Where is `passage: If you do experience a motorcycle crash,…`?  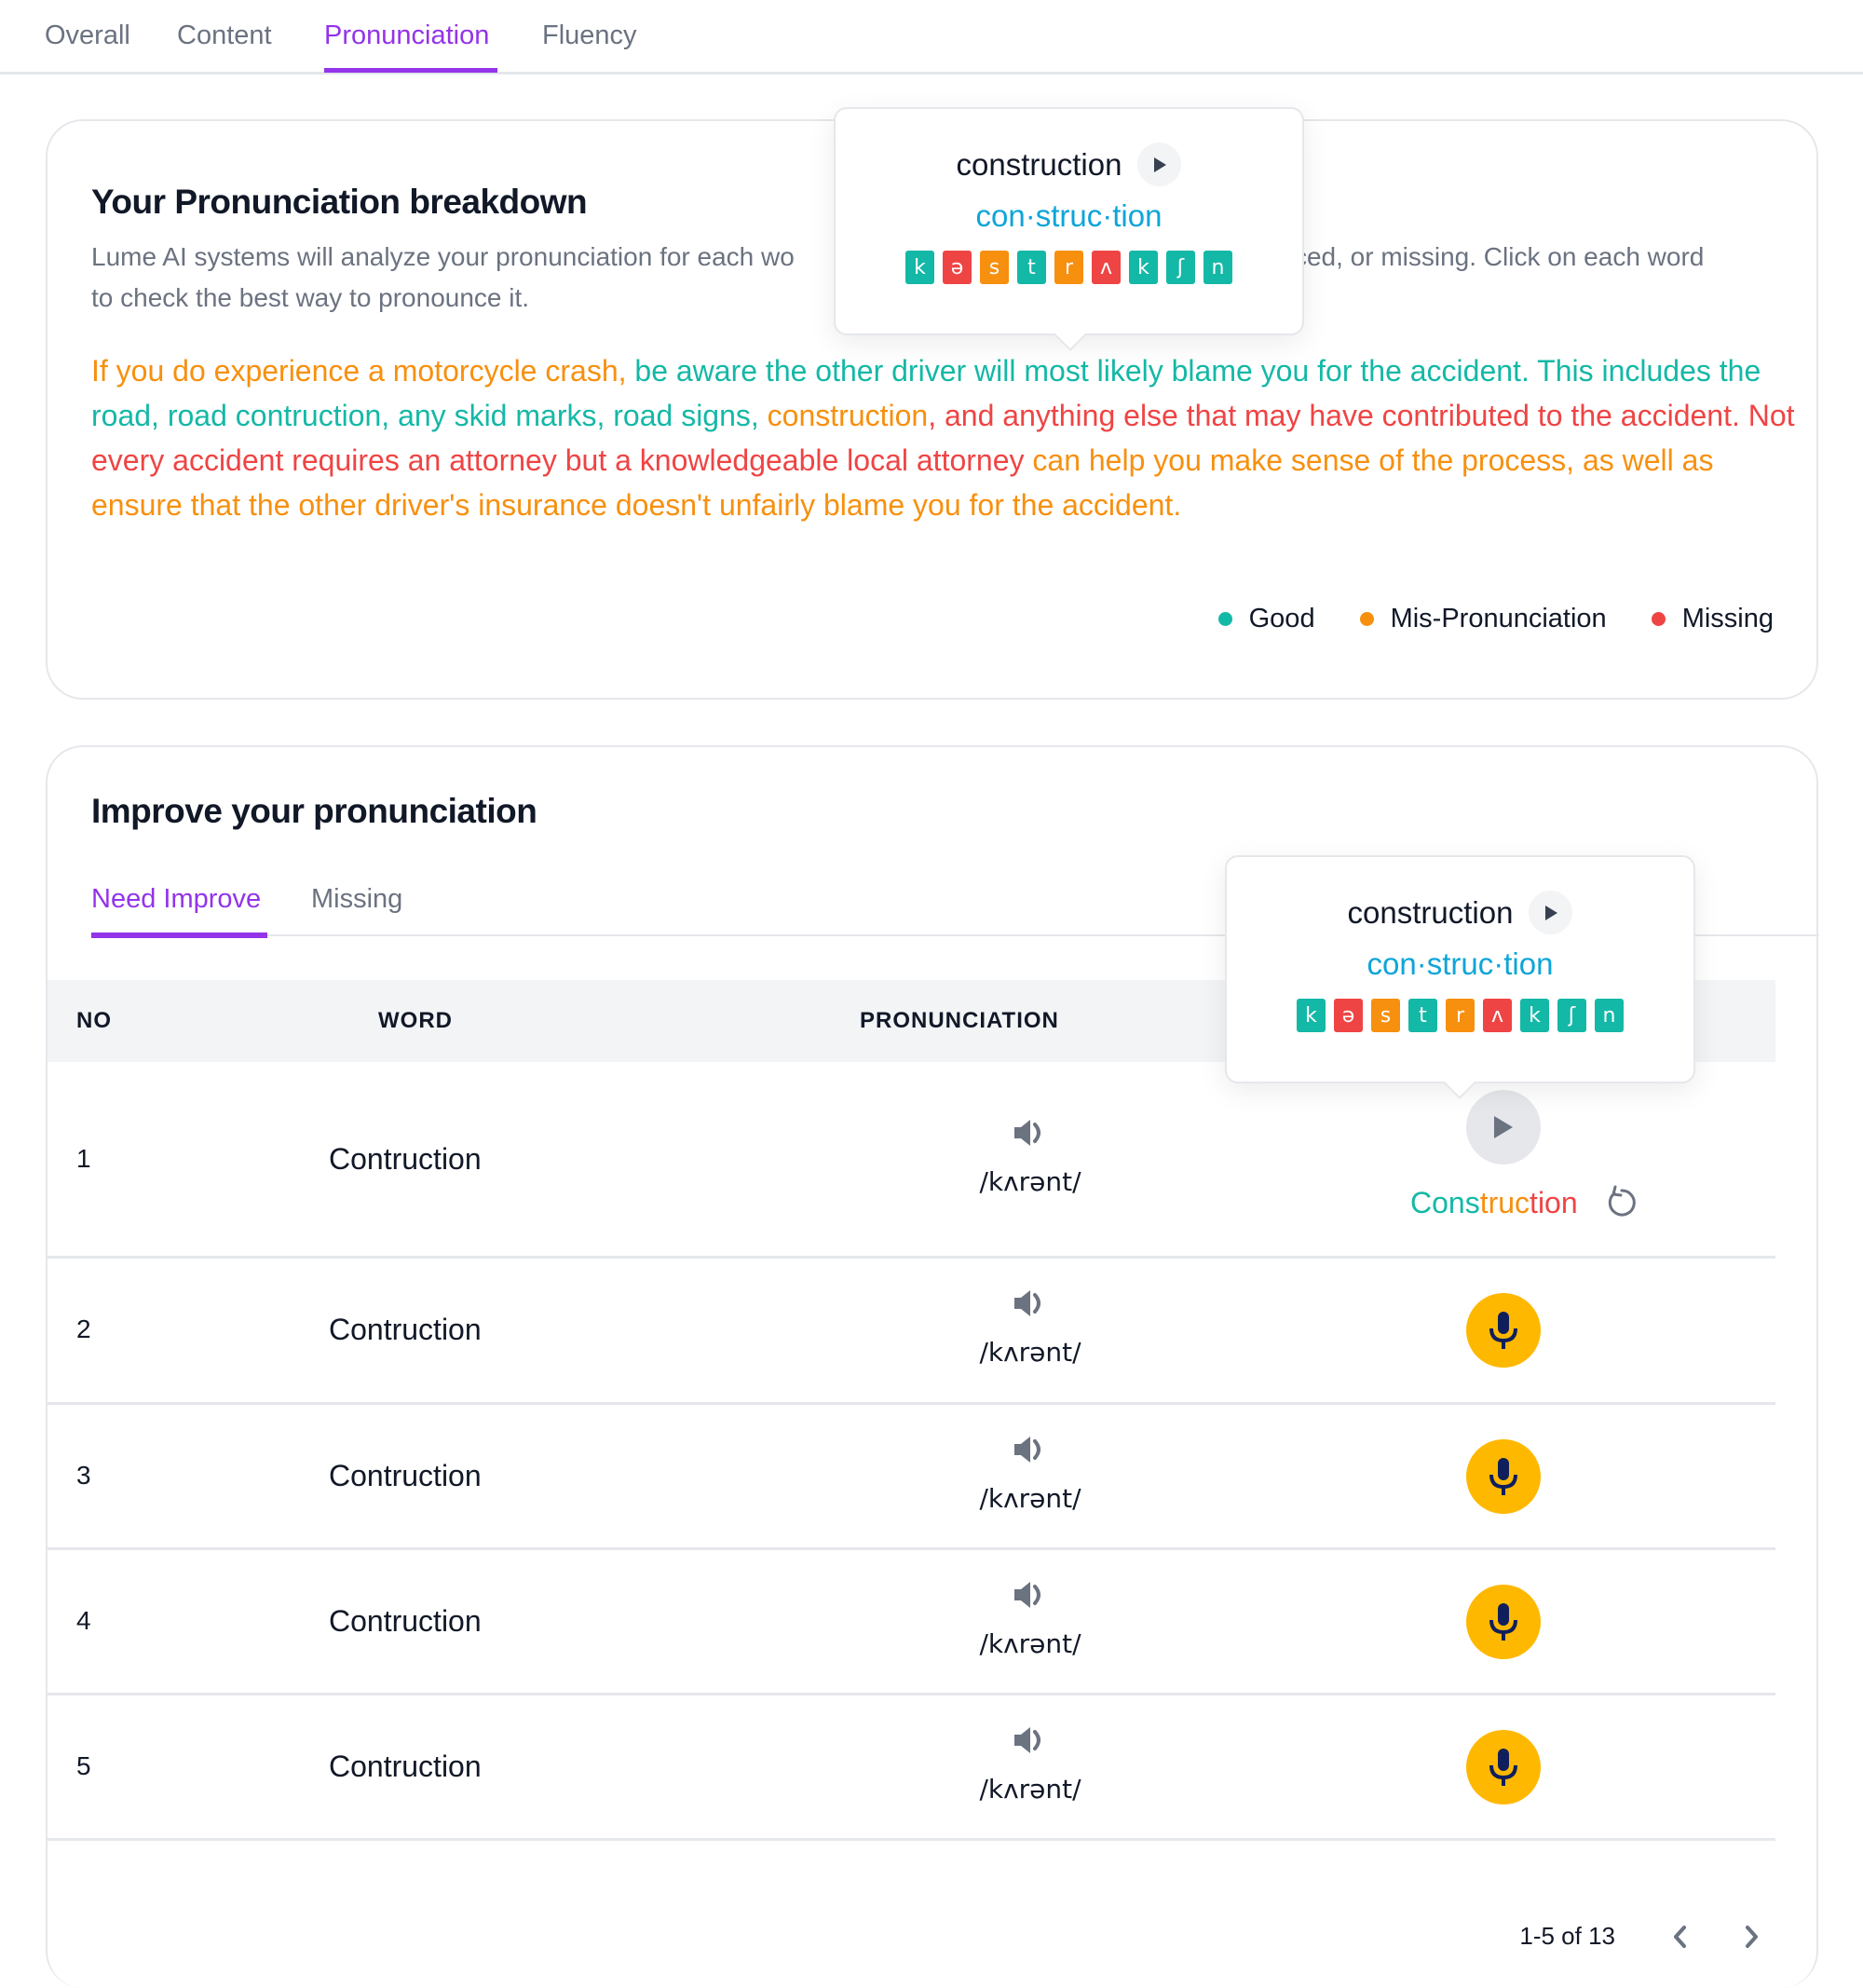 passage: If you do experience a motorcycle crash,… is located at coordinates (944, 437).